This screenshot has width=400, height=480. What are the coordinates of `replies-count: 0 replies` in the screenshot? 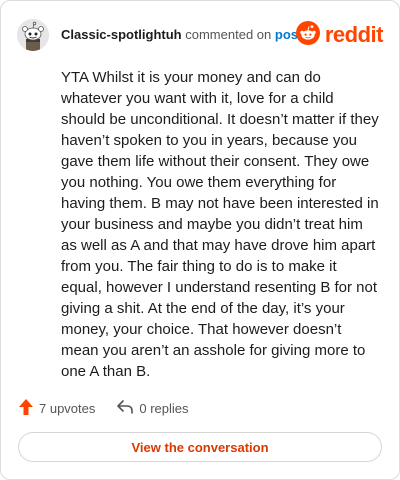 It's located at (164, 408).